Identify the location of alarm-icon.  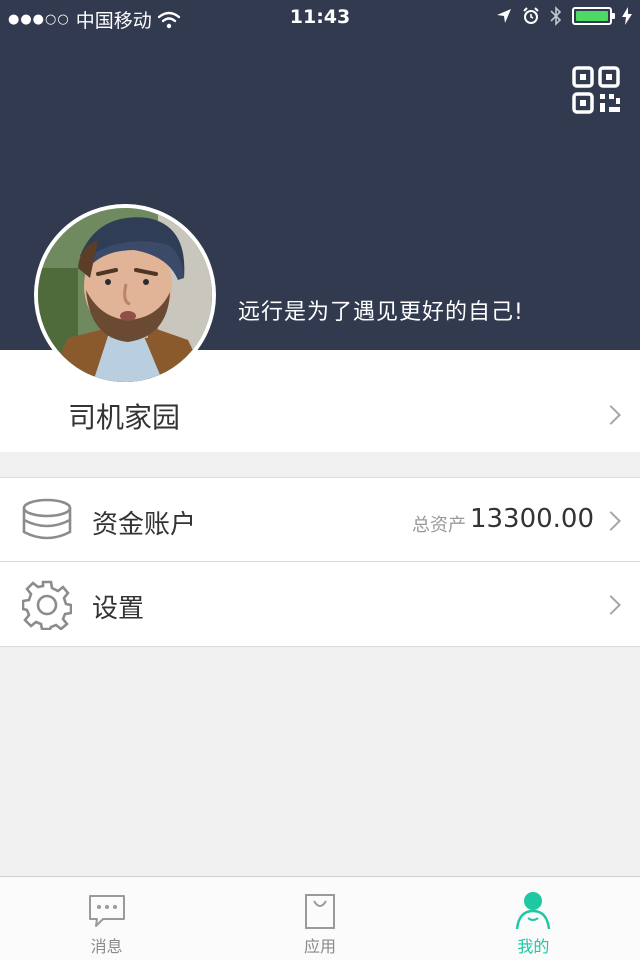
(531, 15).